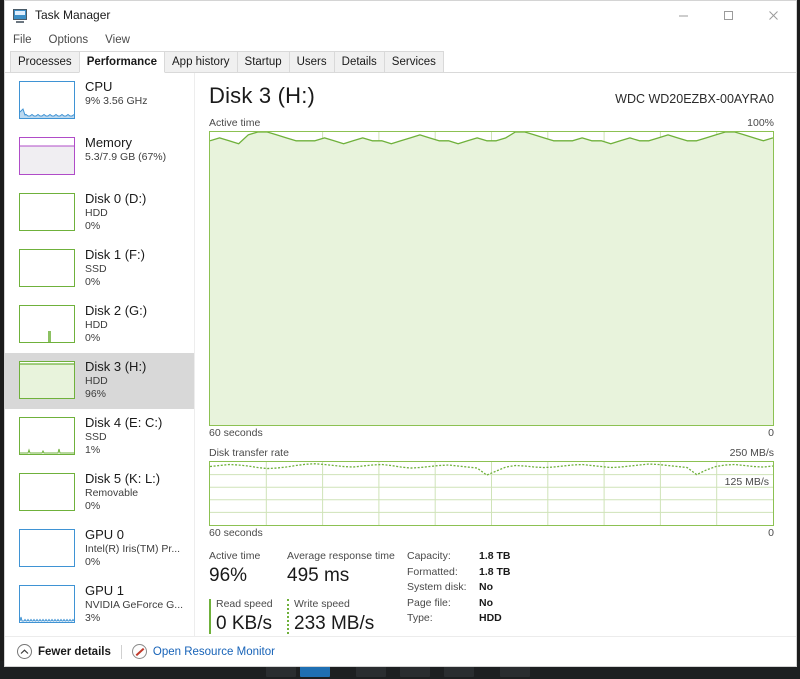  What do you see at coordinates (214, 652) in the screenshot?
I see `open-resource-monitor-link: Open Resource Monitor` at bounding box center [214, 652].